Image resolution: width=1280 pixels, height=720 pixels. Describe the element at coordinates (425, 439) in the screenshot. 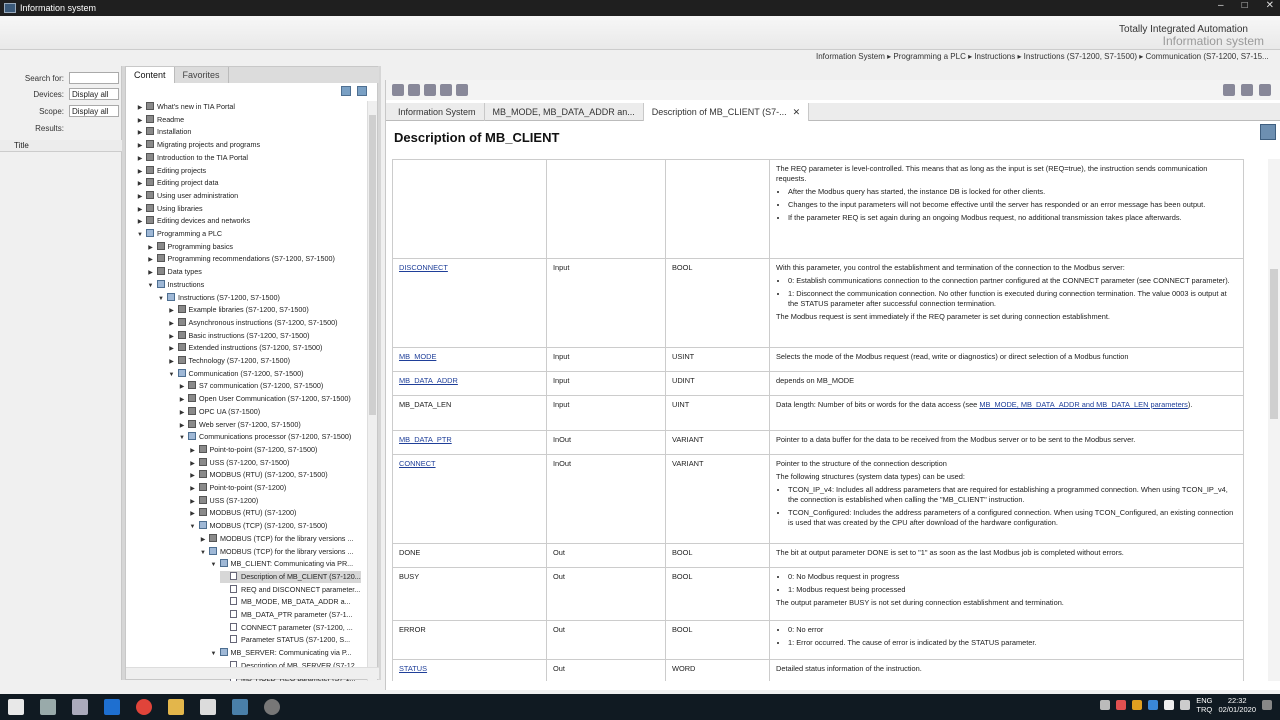

I see `parameter-name: MB_DATA_PTR` at that location.